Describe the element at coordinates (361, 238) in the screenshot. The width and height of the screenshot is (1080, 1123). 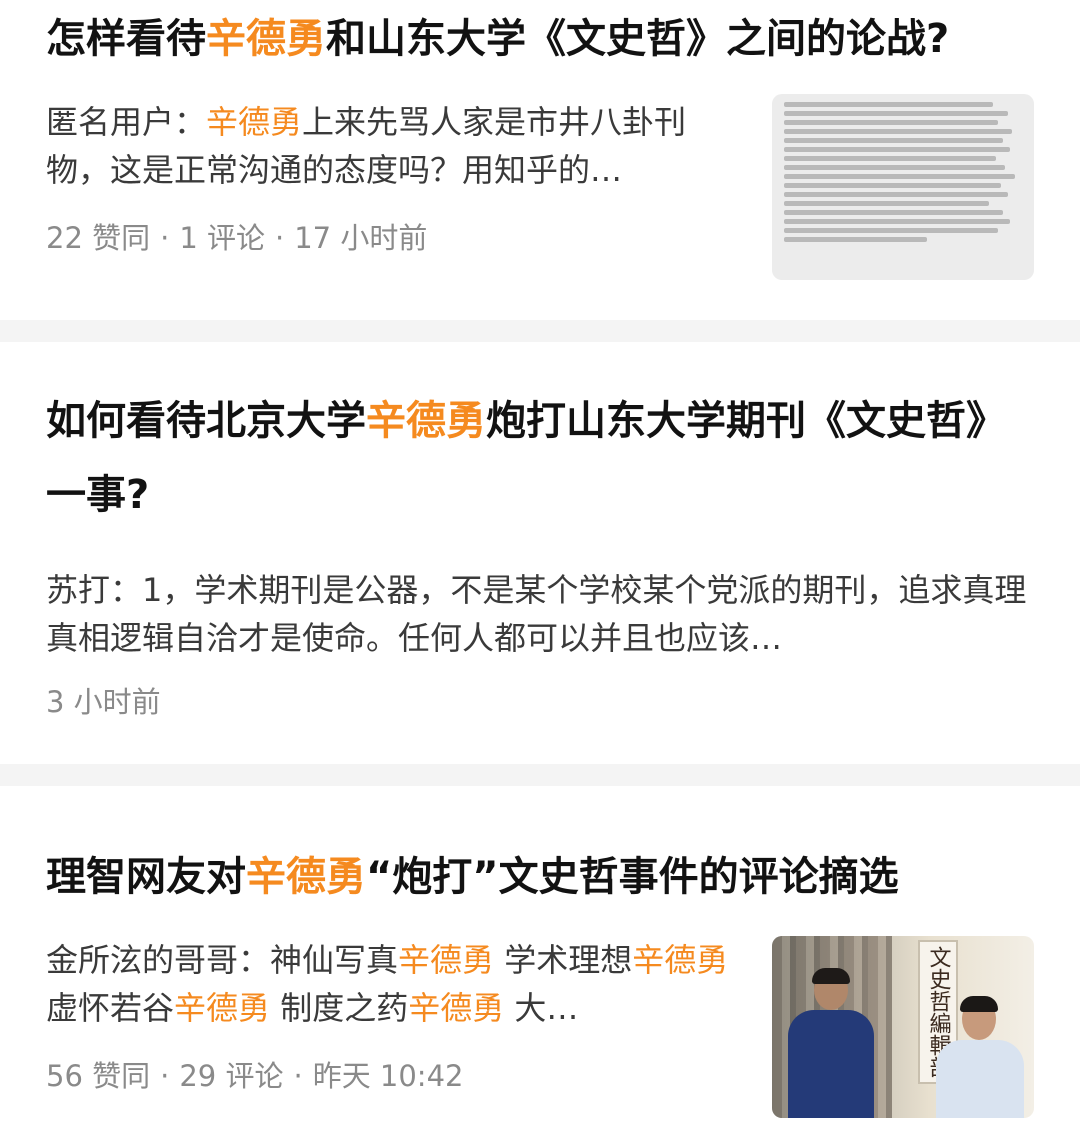
I see `timestamp: 17 小时前` at that location.